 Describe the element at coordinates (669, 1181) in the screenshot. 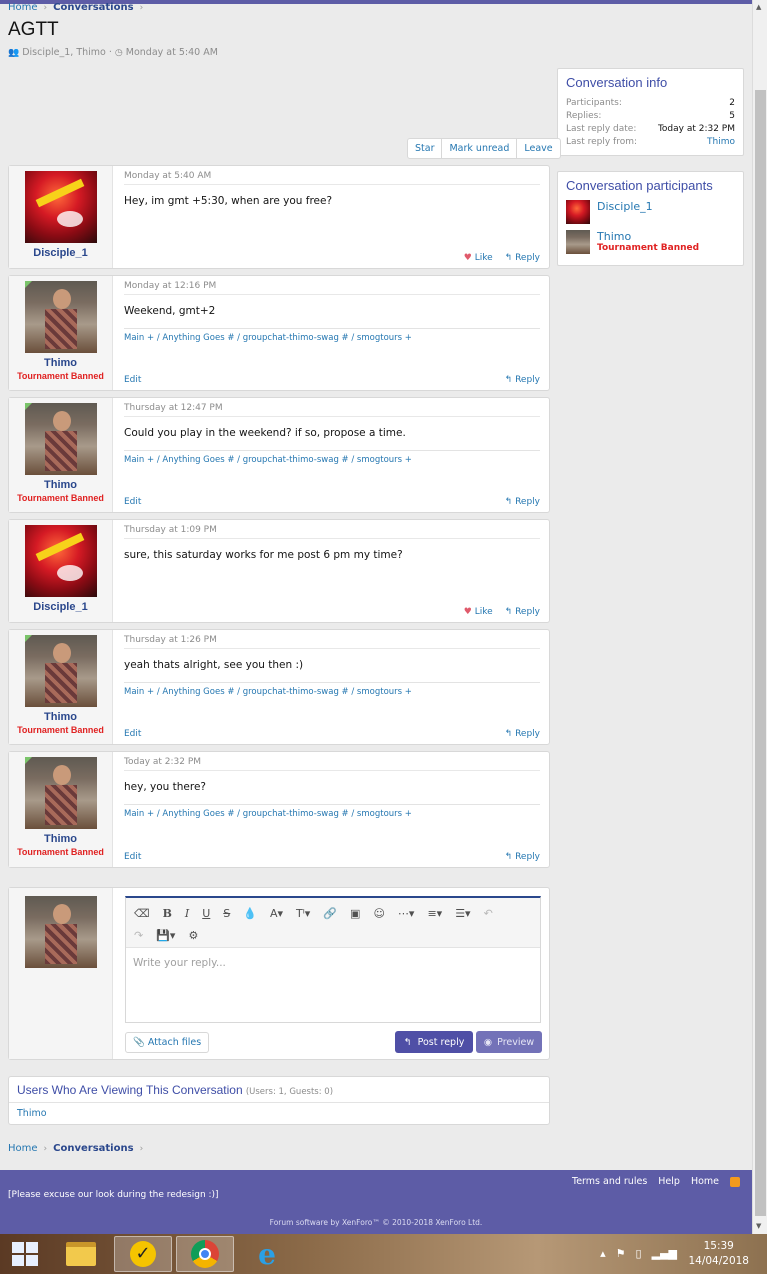

I see `help-link: Help` at that location.